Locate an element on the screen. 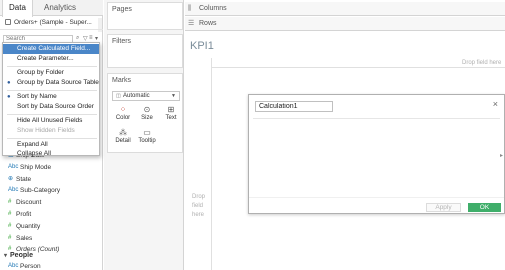  expand-panel-arrow-icon: ▸ is located at coordinates (501, 155).